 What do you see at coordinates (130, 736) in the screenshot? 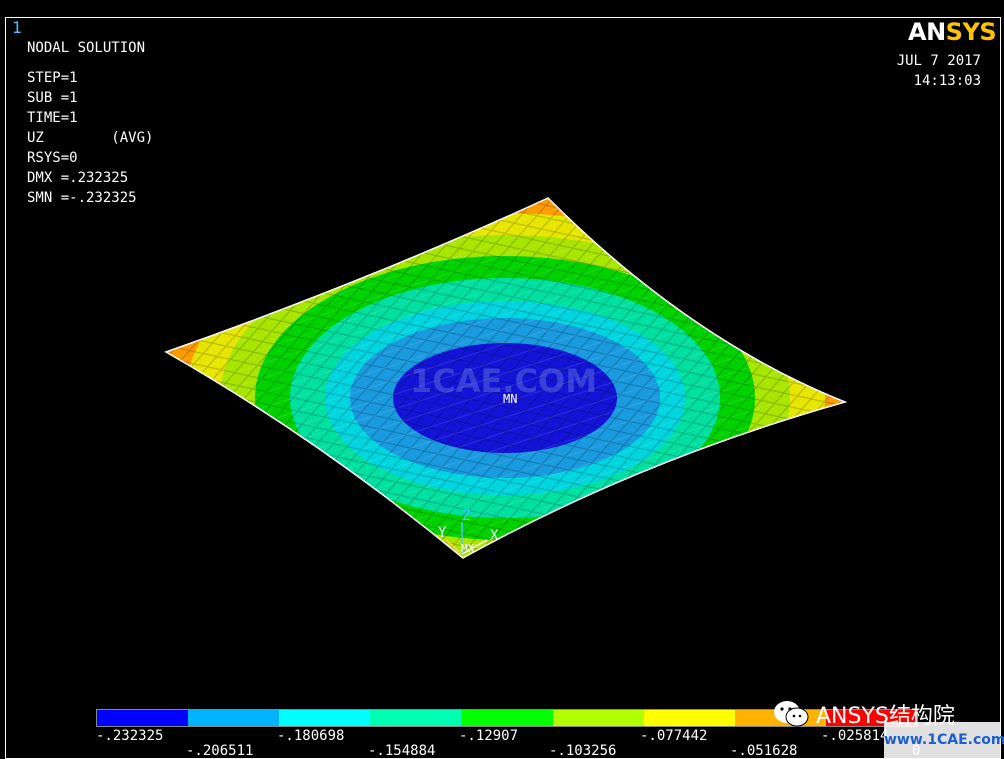
I see `legend-label: -.232325` at bounding box center [130, 736].